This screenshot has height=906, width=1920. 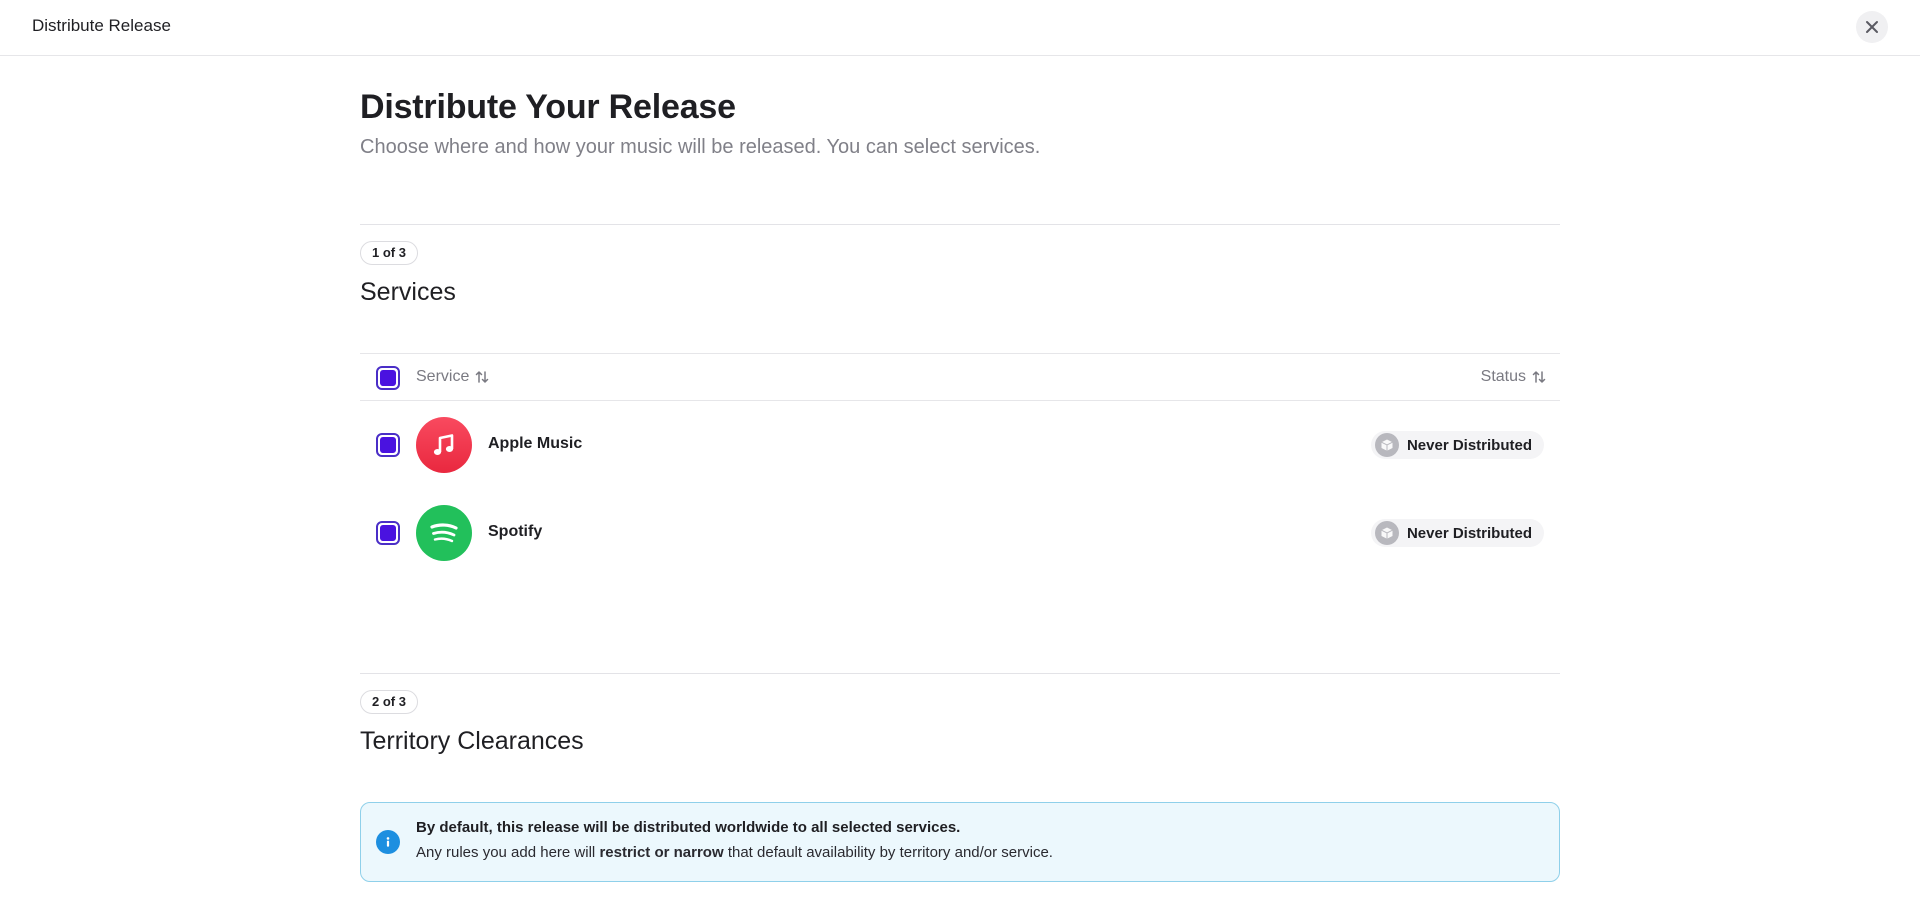 I want to click on page-title: Distribute Your Release, so click(x=548, y=107).